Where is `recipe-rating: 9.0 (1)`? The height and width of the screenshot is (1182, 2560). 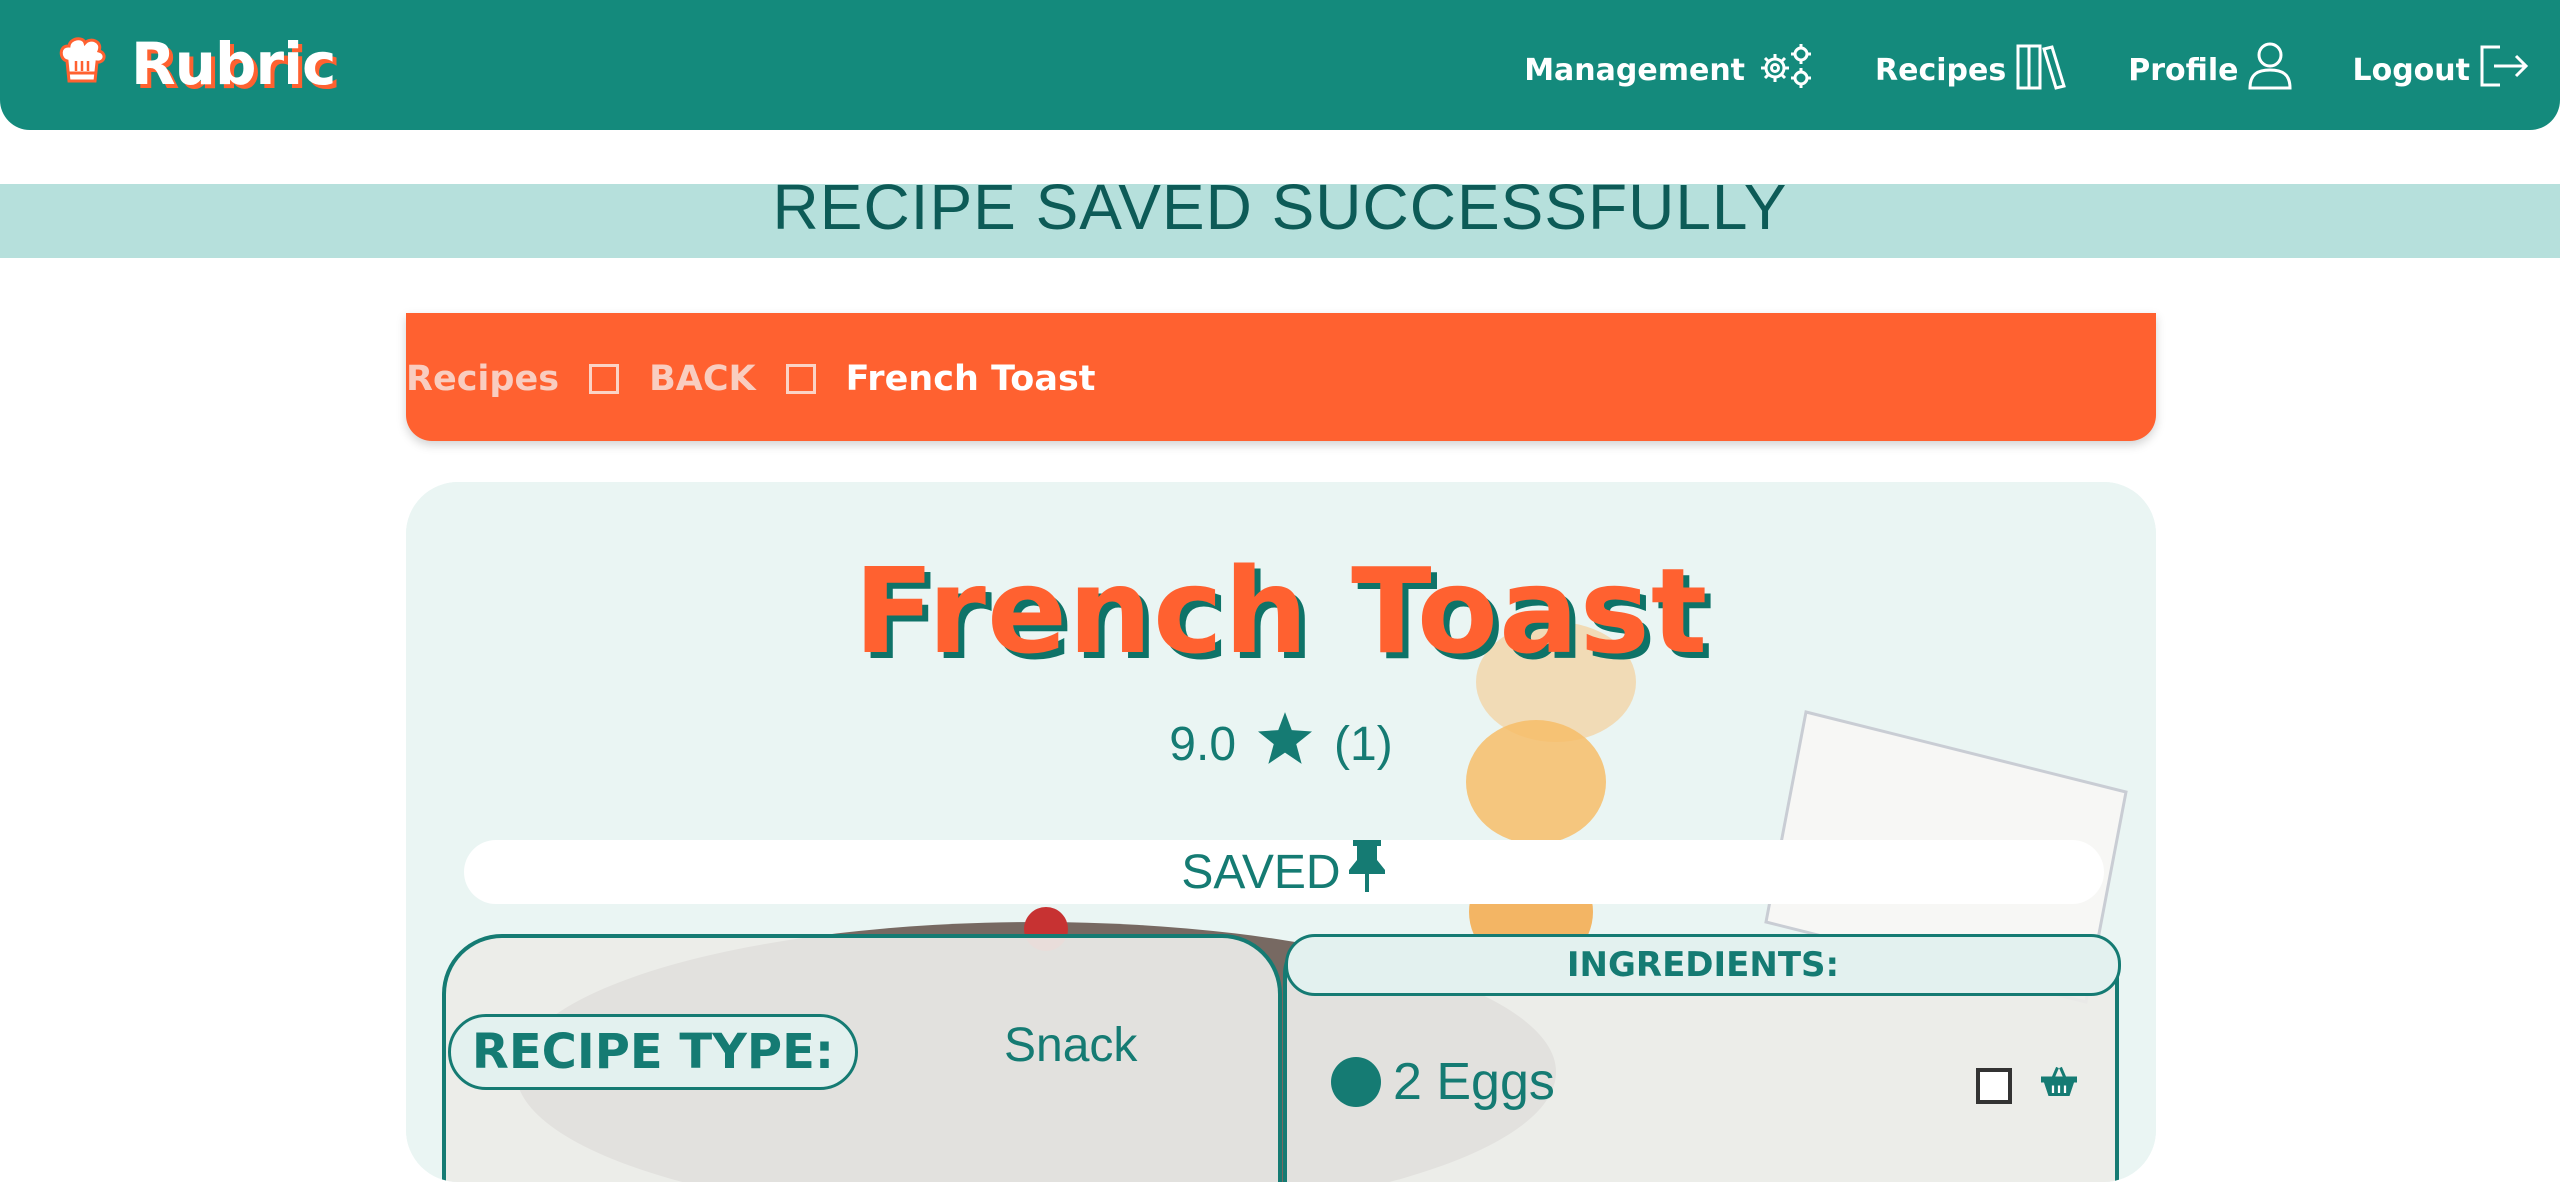 recipe-rating: 9.0 (1) is located at coordinates (1281, 744).